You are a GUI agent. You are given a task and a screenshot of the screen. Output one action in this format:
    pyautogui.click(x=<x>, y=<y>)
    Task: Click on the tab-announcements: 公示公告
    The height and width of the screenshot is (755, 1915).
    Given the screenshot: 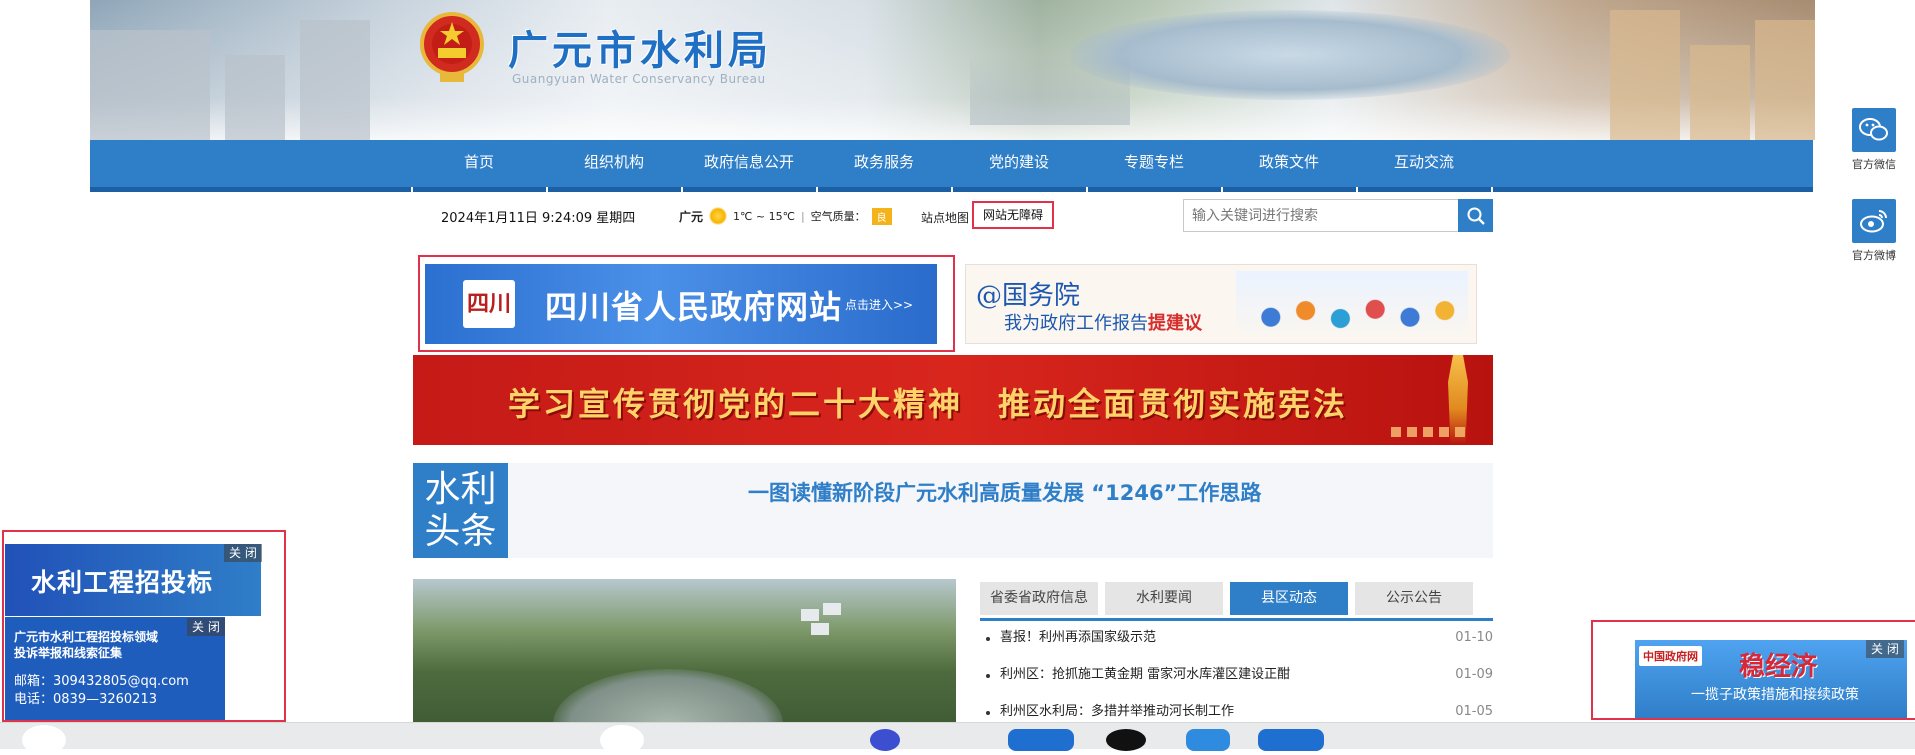 What is the action you would take?
    pyautogui.click(x=1414, y=598)
    